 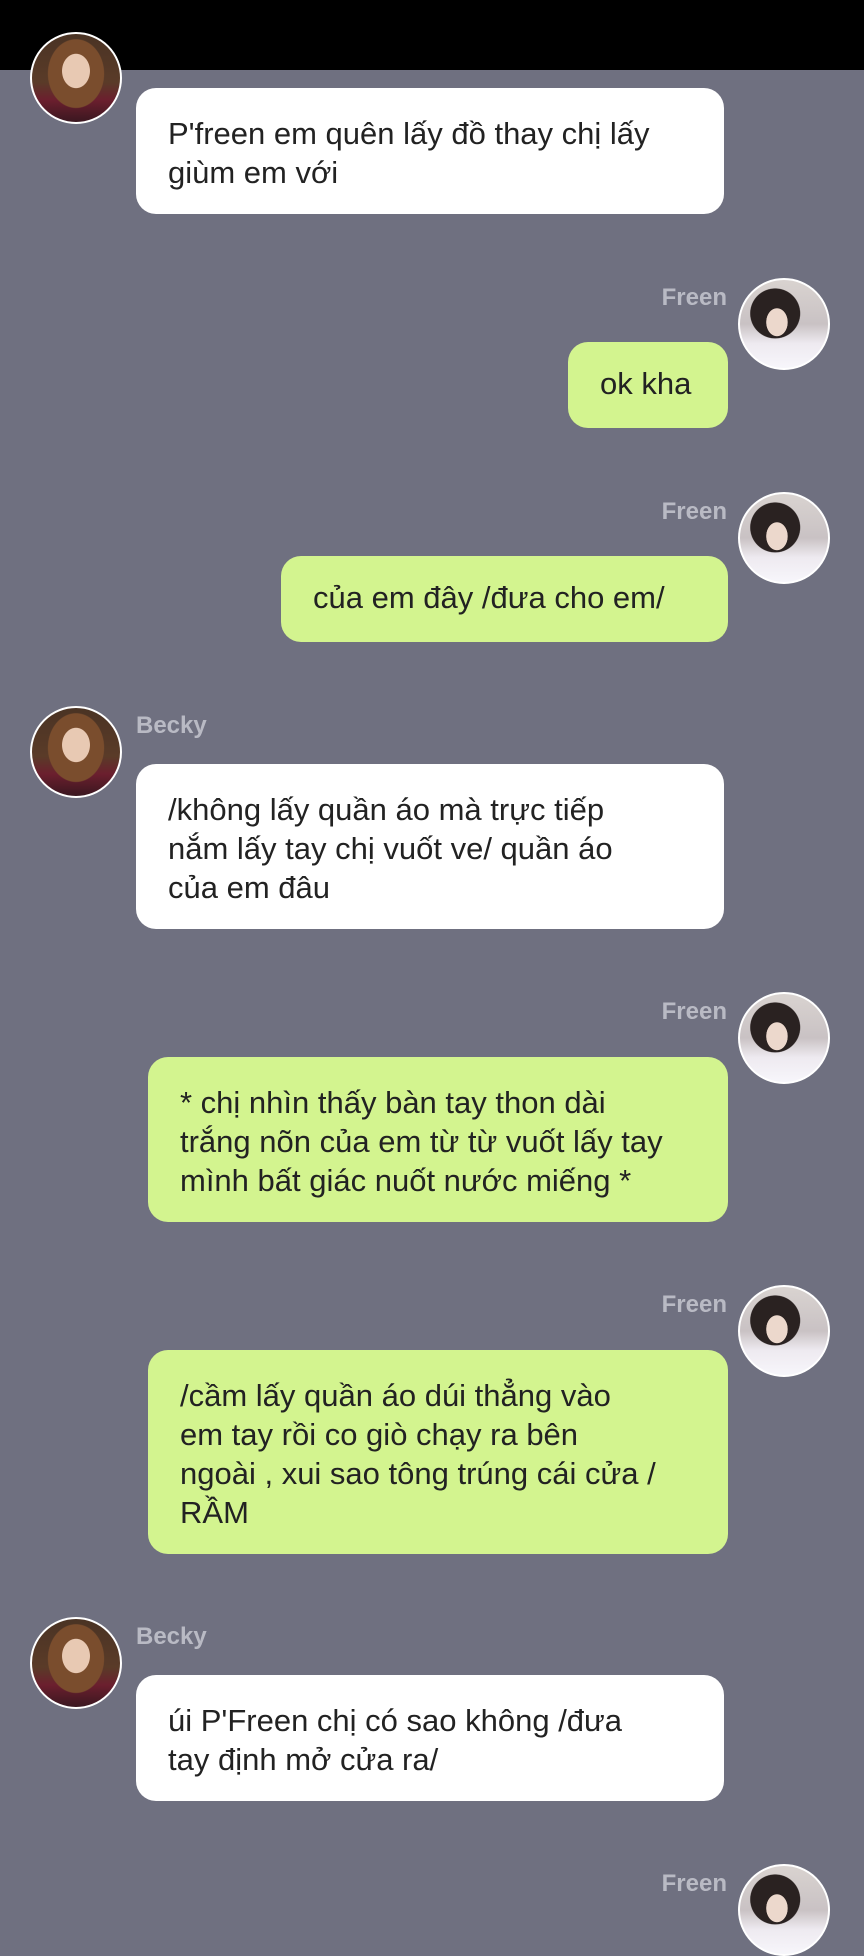 I want to click on message-text: nắm lấy tay chị vuốt ve/ quần áo, so click(x=390, y=848).